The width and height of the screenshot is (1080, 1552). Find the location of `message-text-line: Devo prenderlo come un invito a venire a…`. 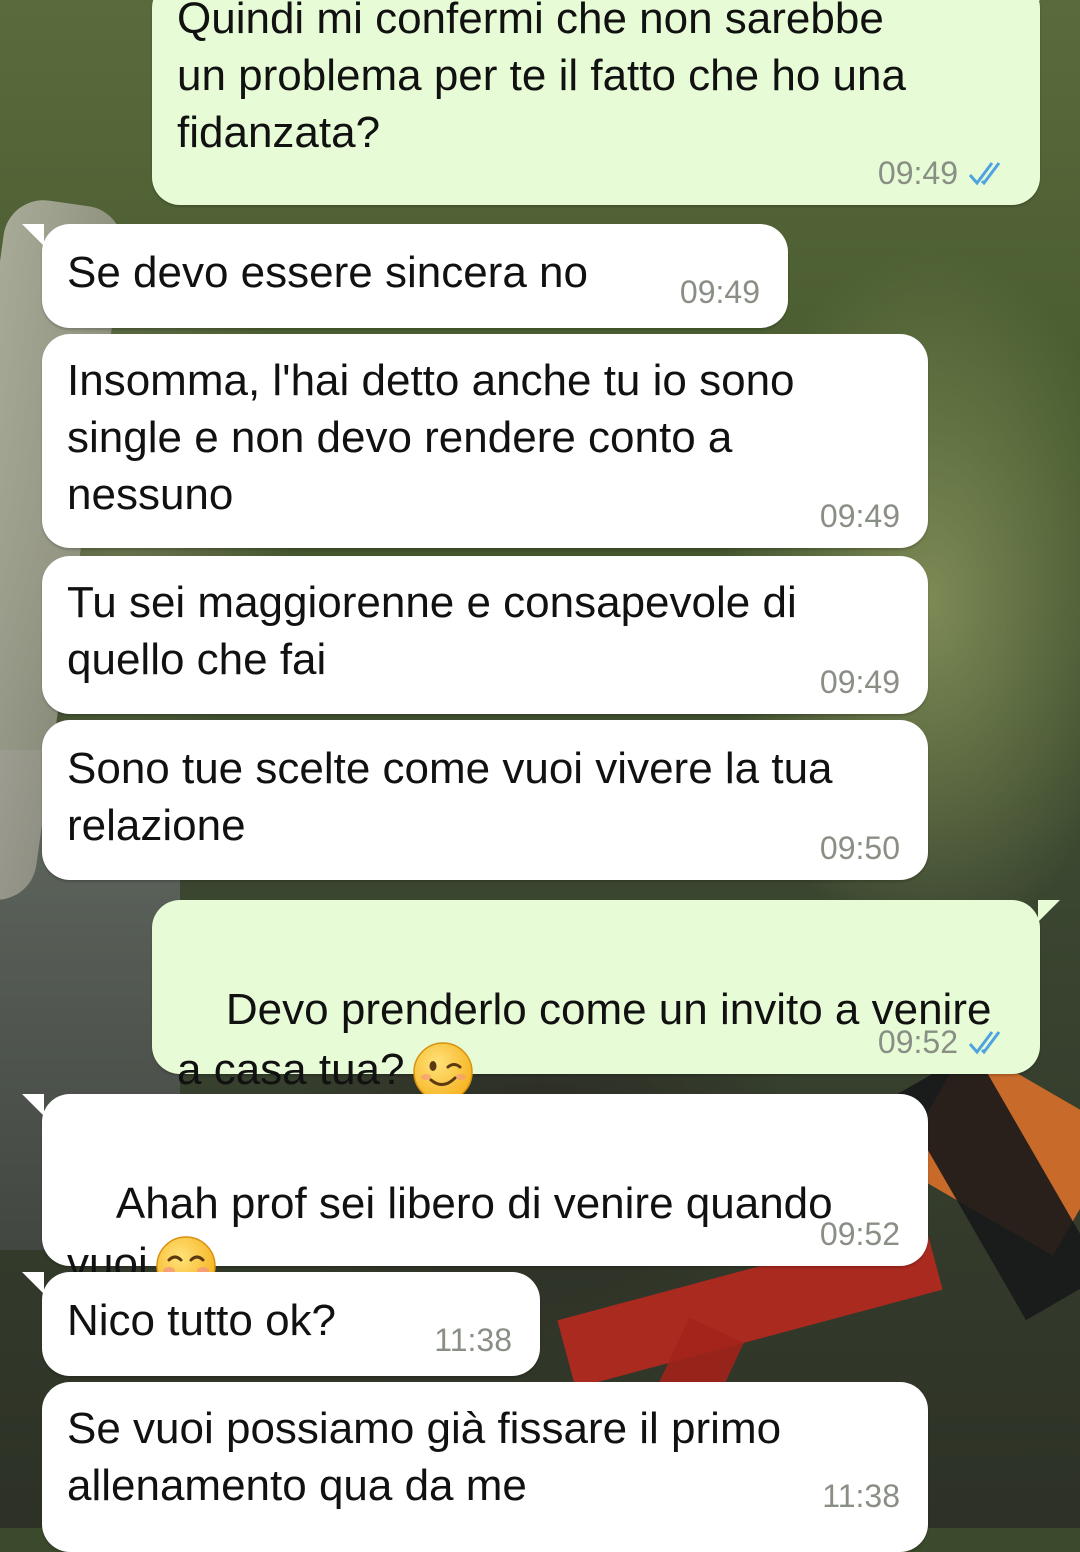

message-text-line: Devo prenderlo come un invito a venire a… is located at coordinates (584, 1039).